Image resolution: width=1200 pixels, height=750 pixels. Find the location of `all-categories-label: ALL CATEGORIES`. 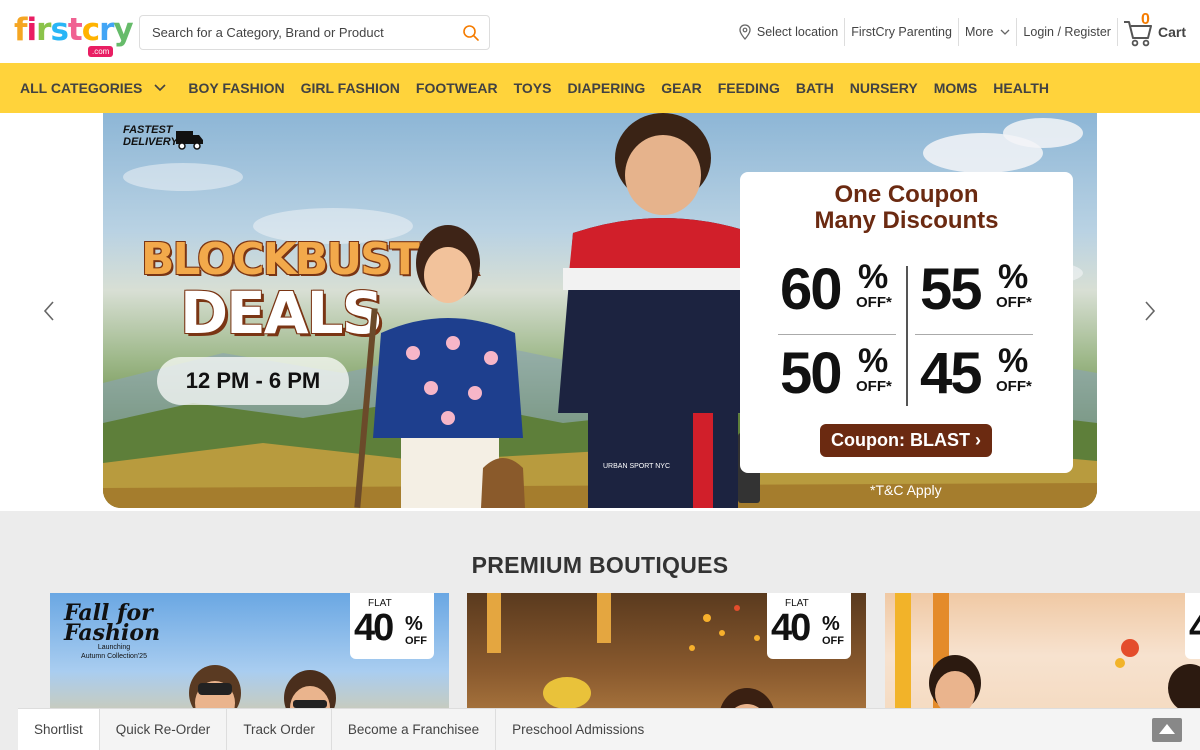

all-categories-label: ALL CATEGORIES is located at coordinates (81, 88).